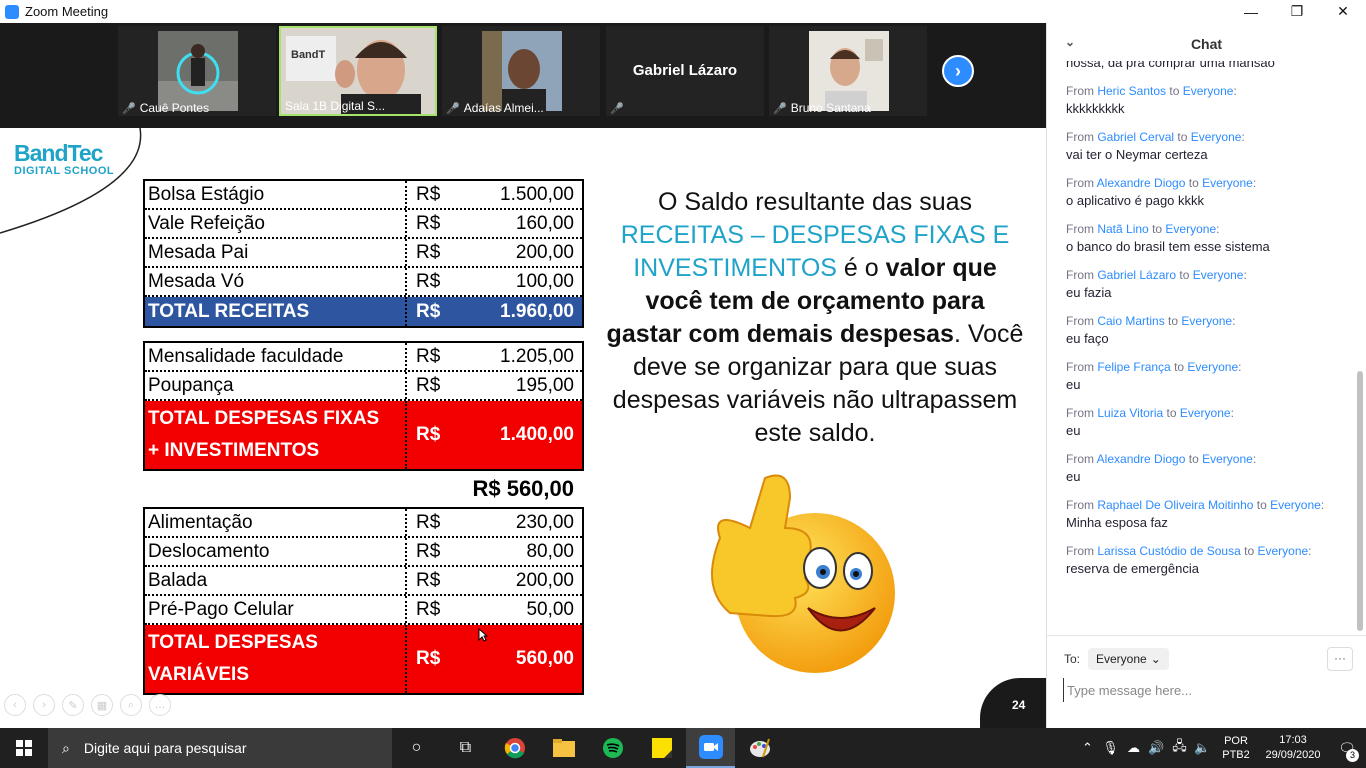 The image size is (1366, 768). I want to click on row-value: 560,00, so click(544, 658).